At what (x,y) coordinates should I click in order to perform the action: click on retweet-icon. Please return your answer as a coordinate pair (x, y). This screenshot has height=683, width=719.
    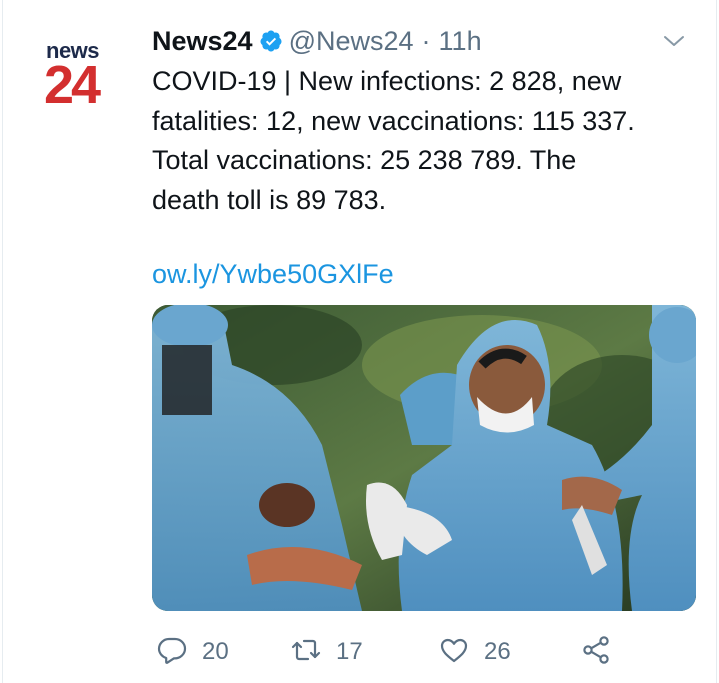
    Looking at the image, I should click on (306, 652).